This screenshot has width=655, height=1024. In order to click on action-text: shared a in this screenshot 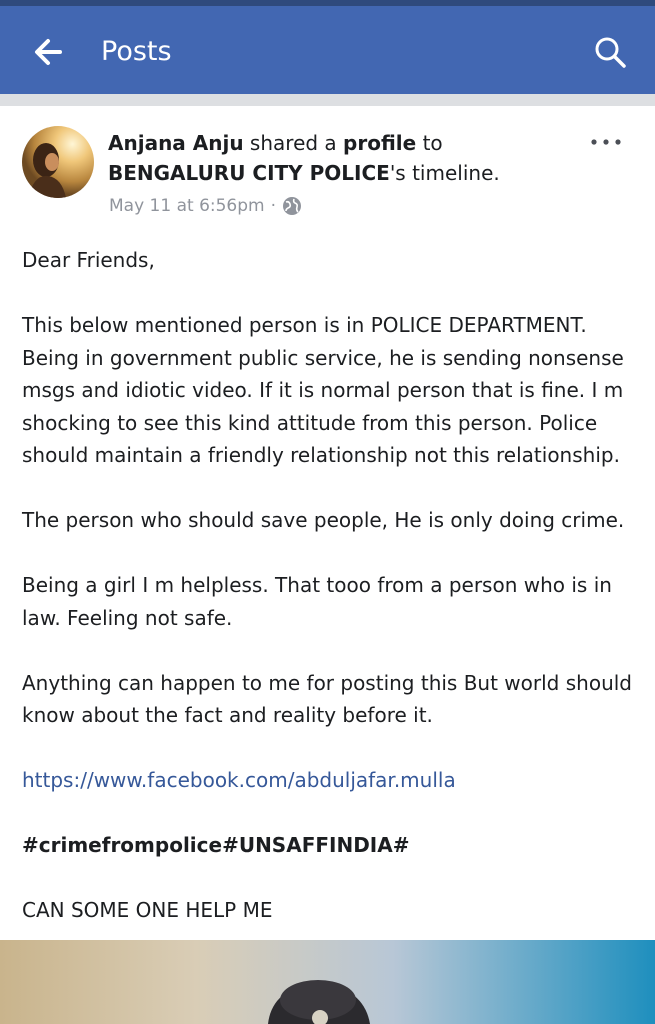, I will do `click(293, 143)`.